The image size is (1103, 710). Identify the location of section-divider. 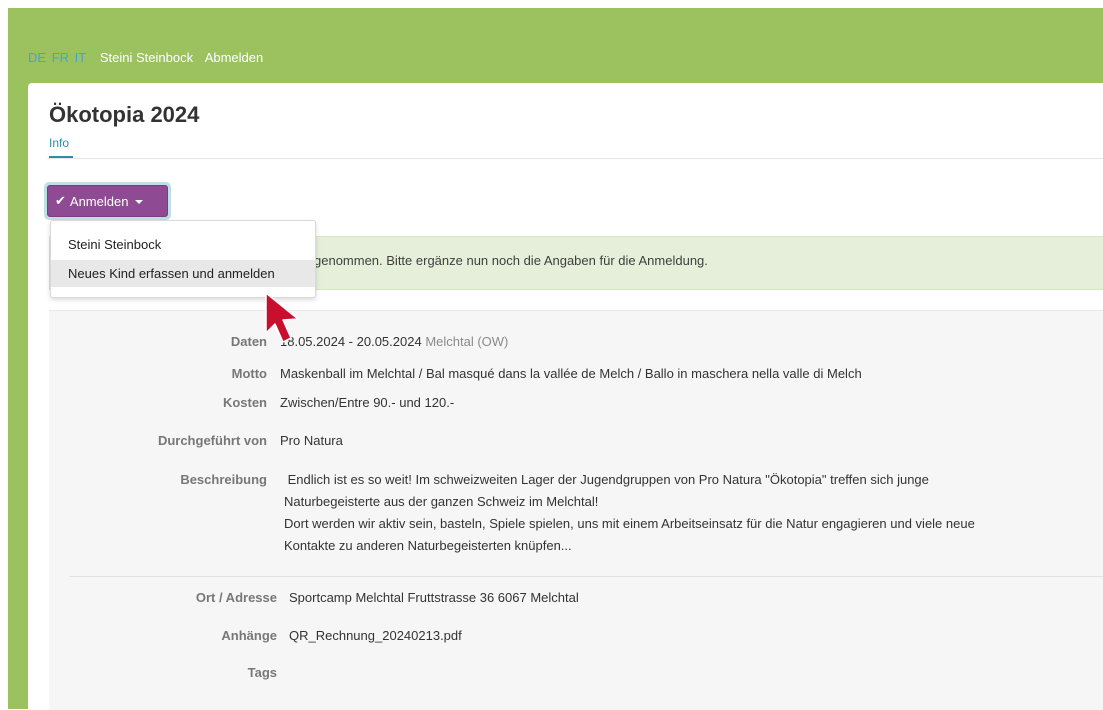
(586, 576).